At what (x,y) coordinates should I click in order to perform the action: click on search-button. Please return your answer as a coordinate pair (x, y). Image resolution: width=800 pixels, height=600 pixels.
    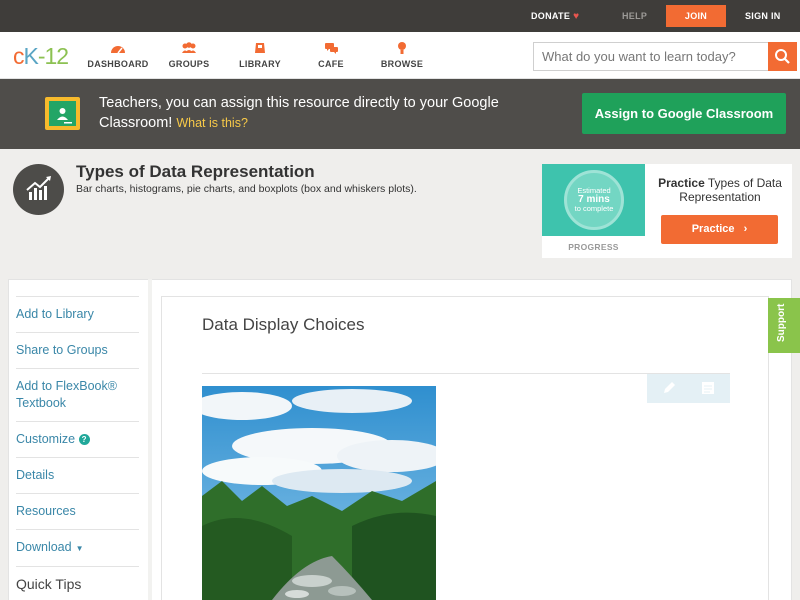
    Looking at the image, I should click on (782, 56).